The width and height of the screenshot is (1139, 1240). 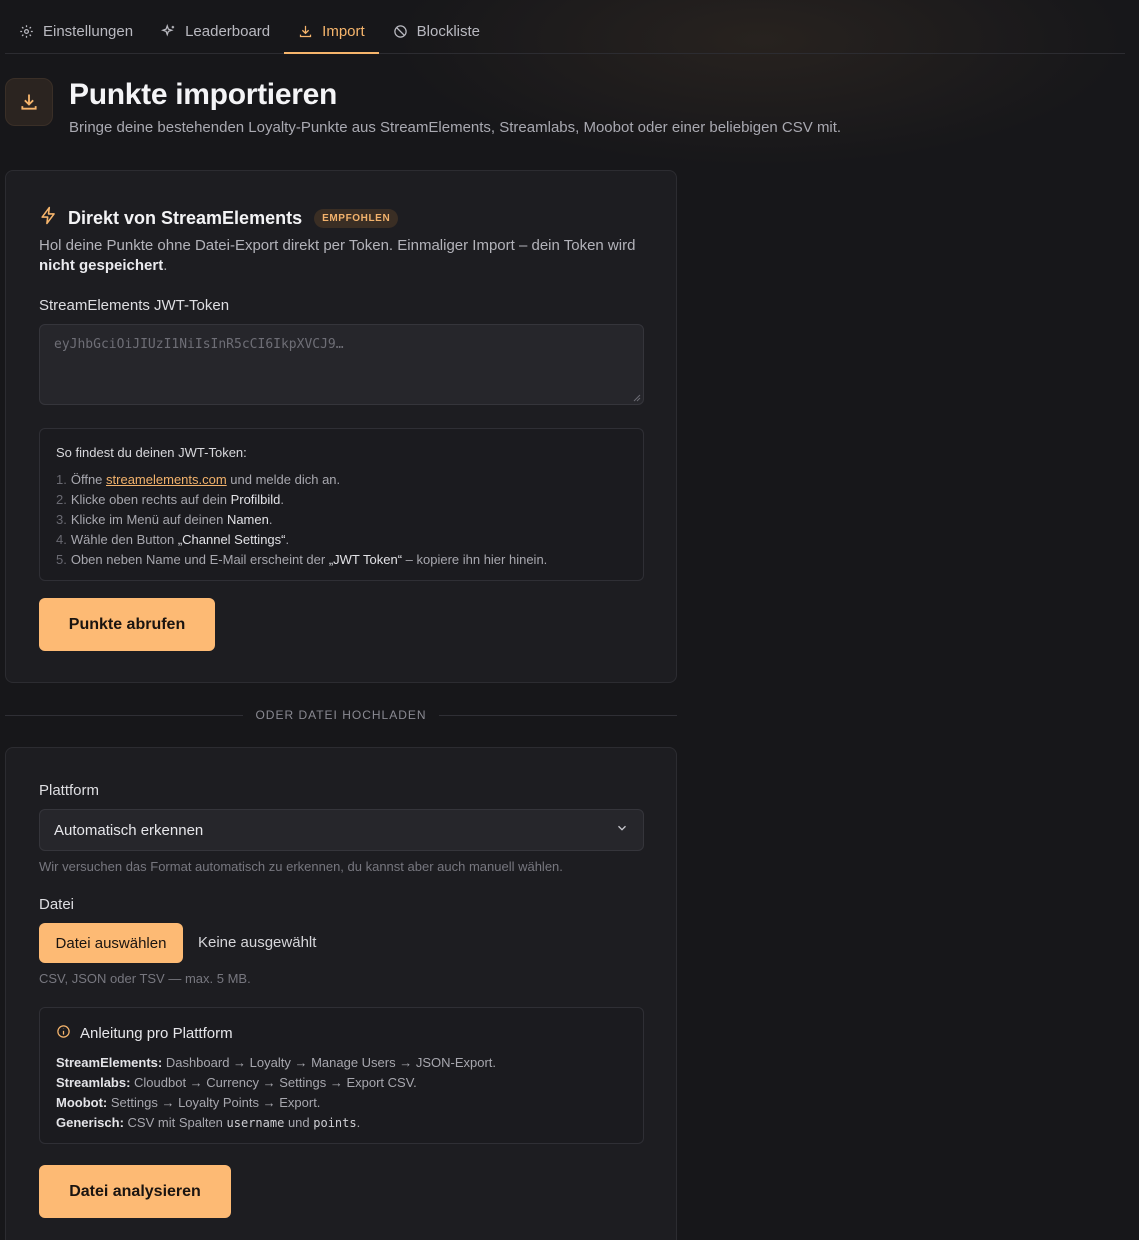 I want to click on tab-blockliste: Blockliste, so click(x=436, y=31).